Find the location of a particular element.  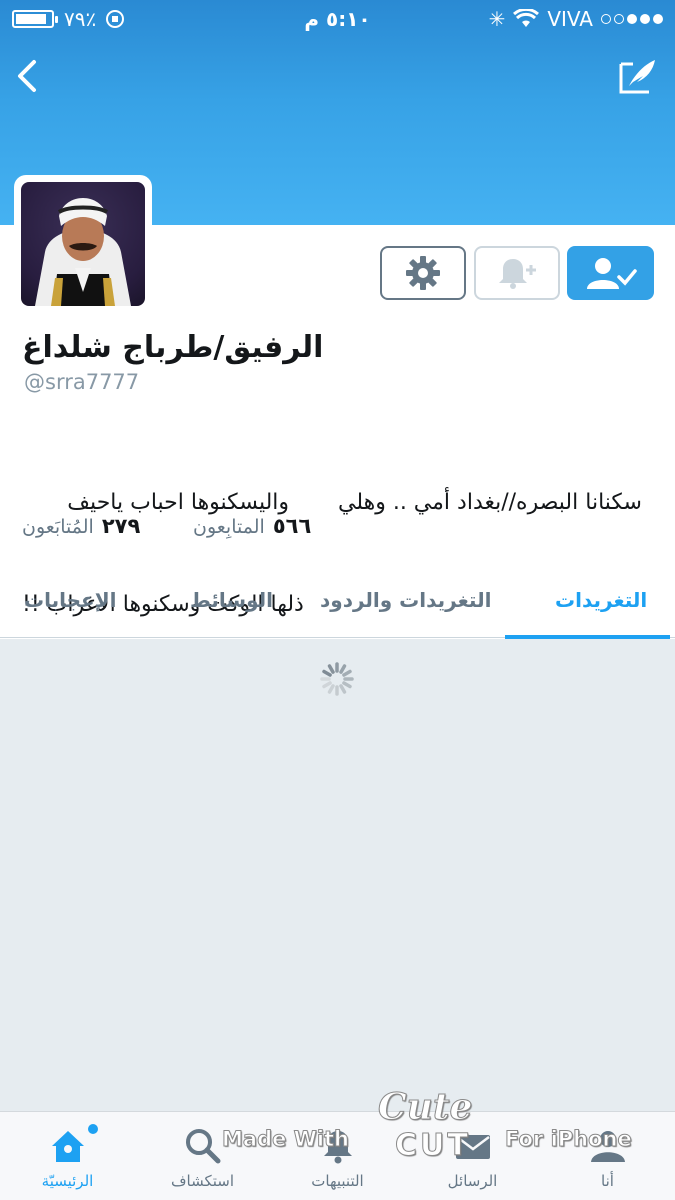

tabbar-explore: استكشاف is located at coordinates (202, 1156).